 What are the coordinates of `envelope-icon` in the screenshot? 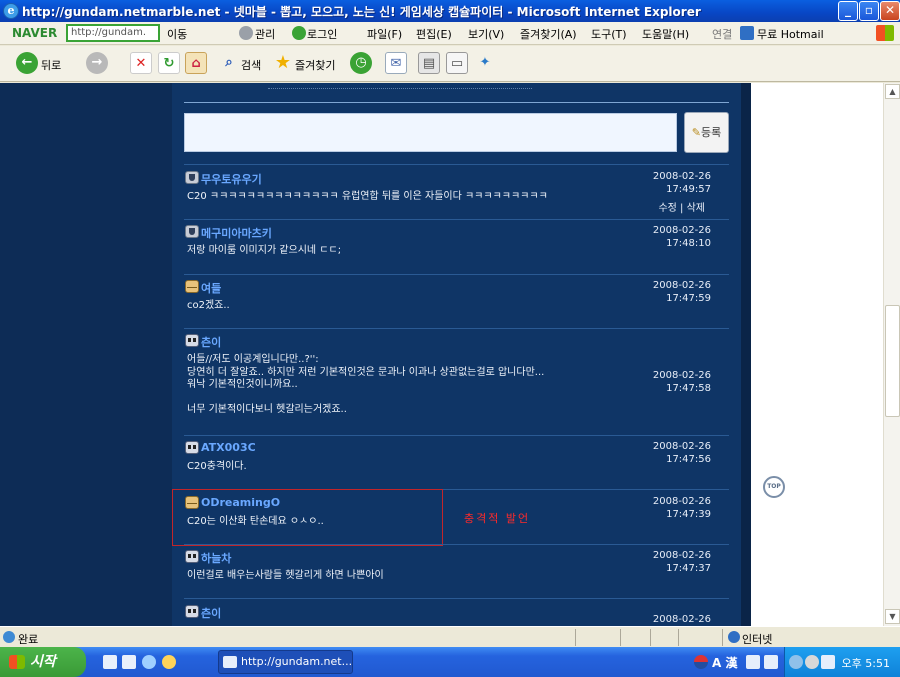 It's located at (192, 286).